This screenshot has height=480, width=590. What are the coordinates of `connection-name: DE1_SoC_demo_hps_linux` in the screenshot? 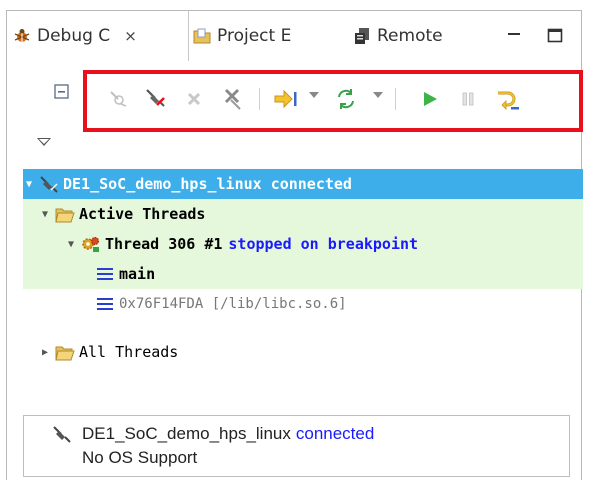 It's located at (162, 184).